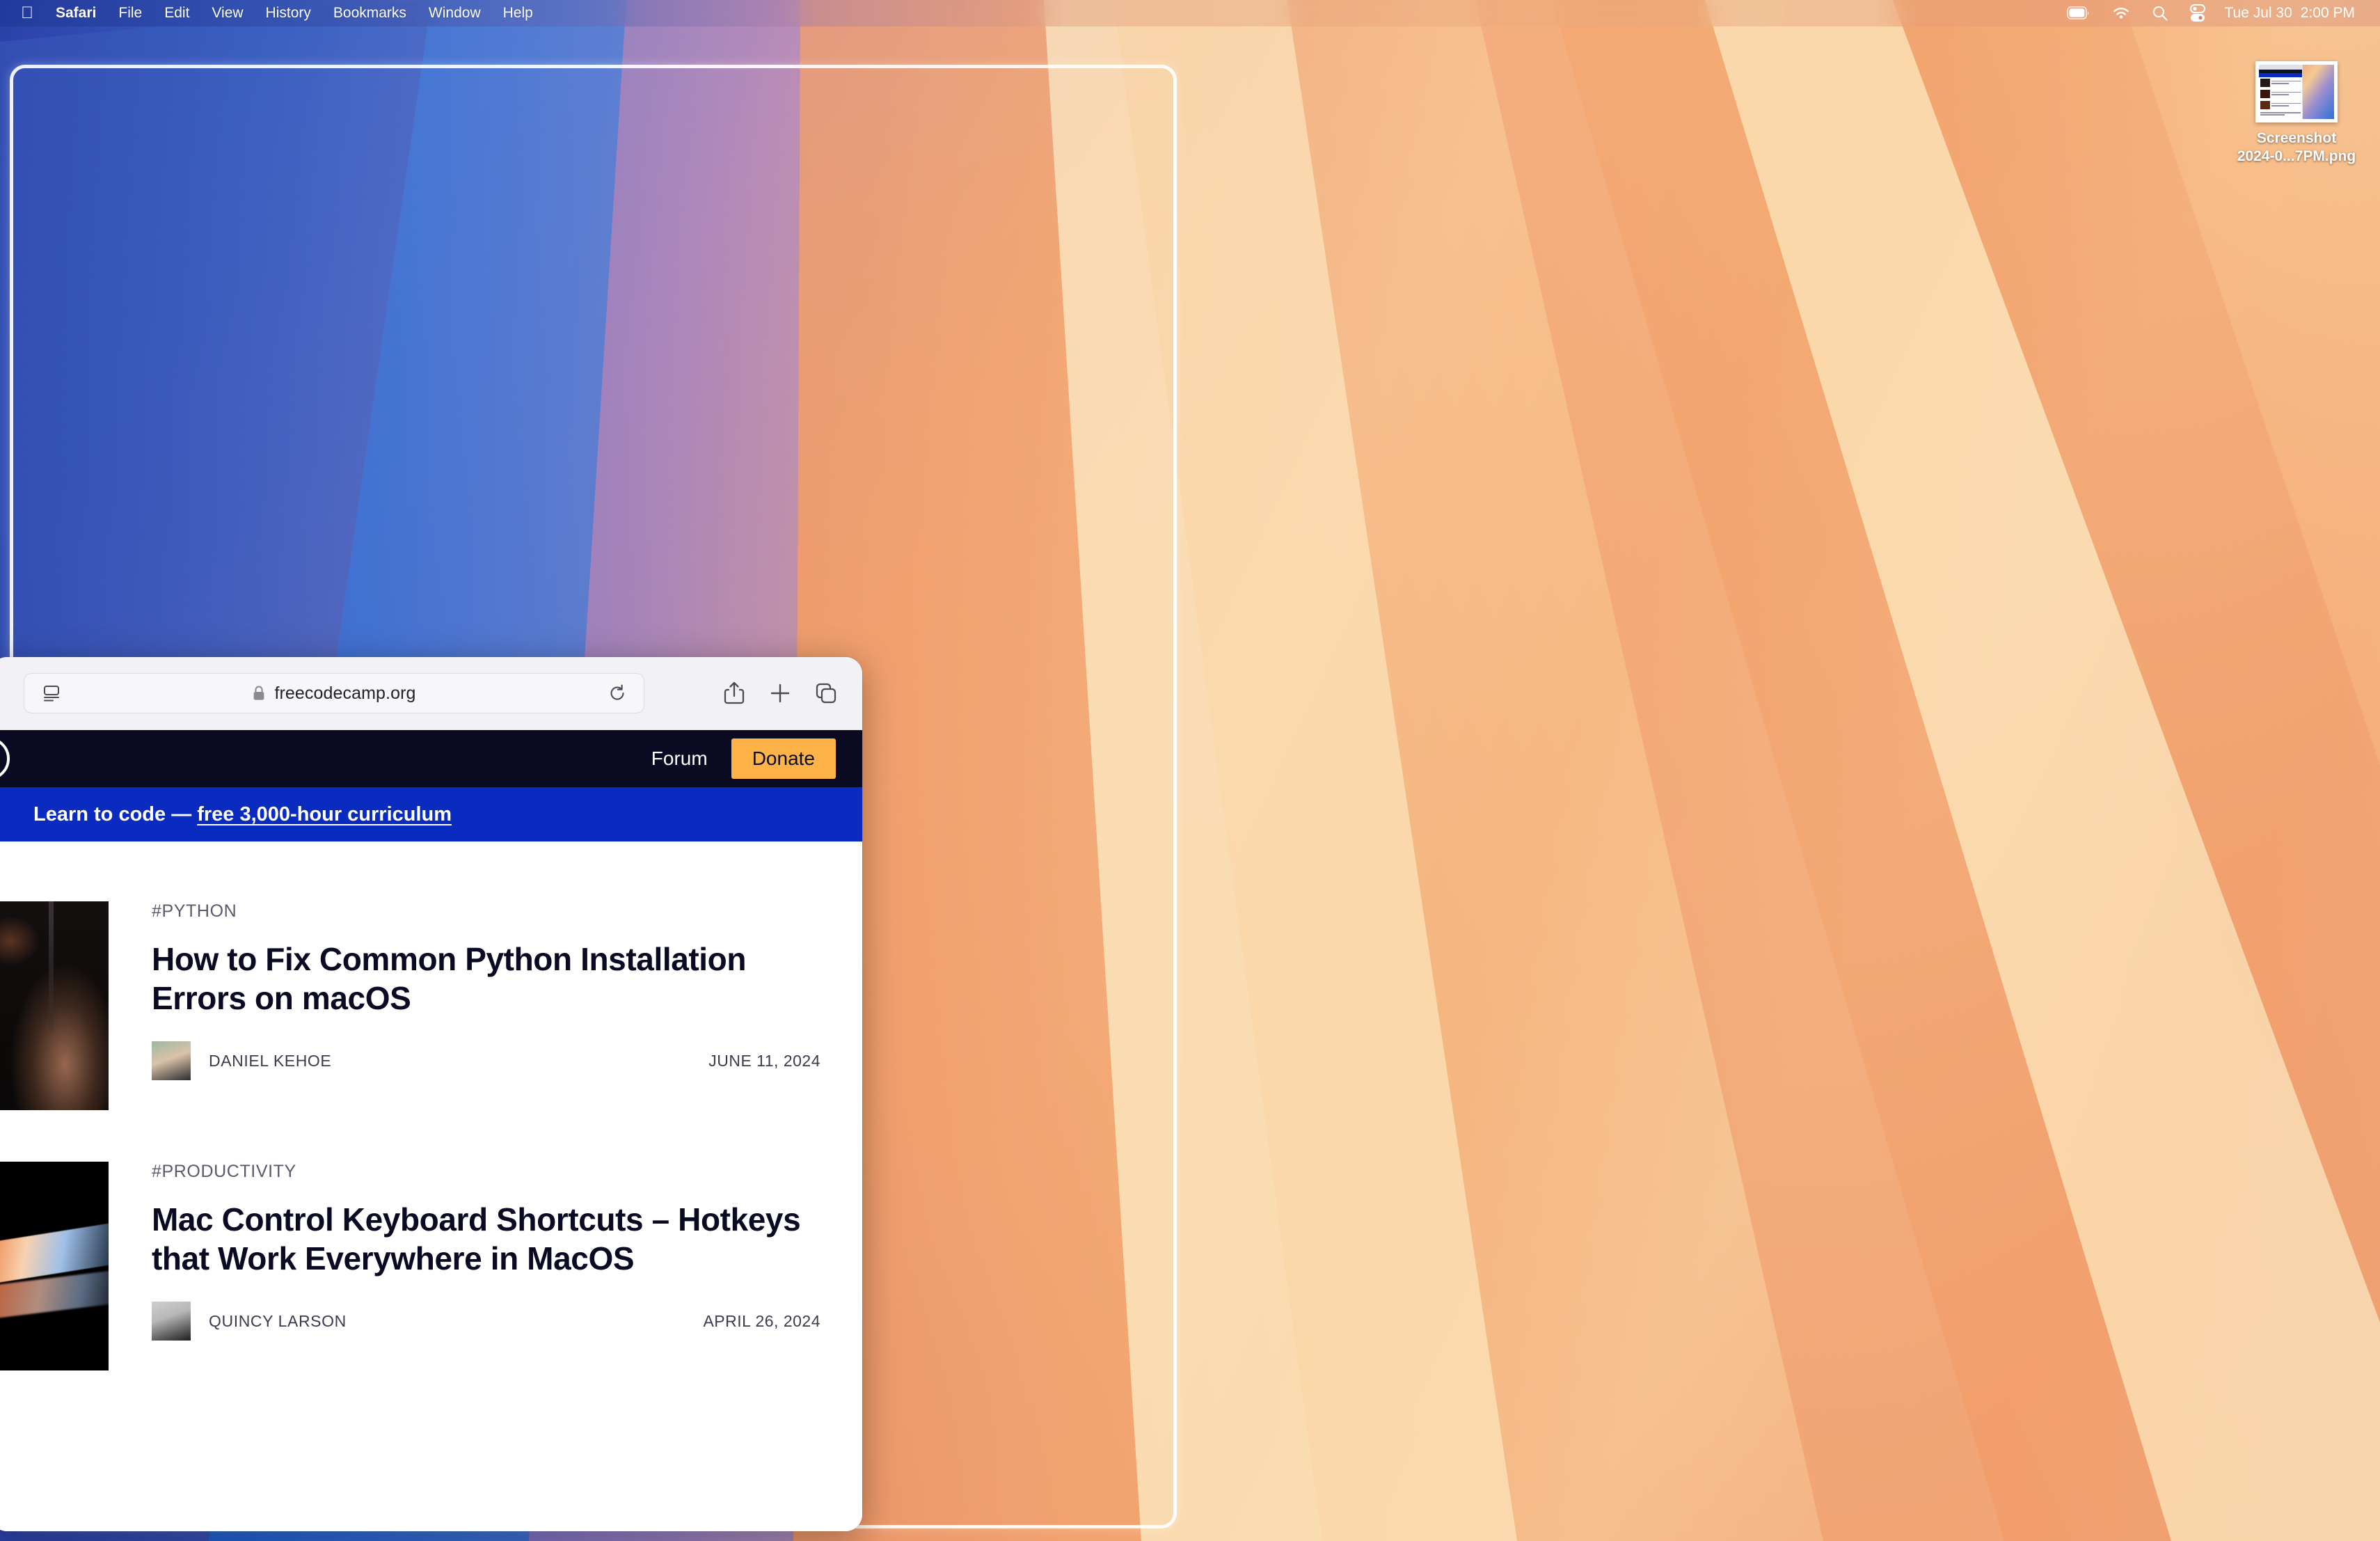  I want to click on plus-icon, so click(780, 693).